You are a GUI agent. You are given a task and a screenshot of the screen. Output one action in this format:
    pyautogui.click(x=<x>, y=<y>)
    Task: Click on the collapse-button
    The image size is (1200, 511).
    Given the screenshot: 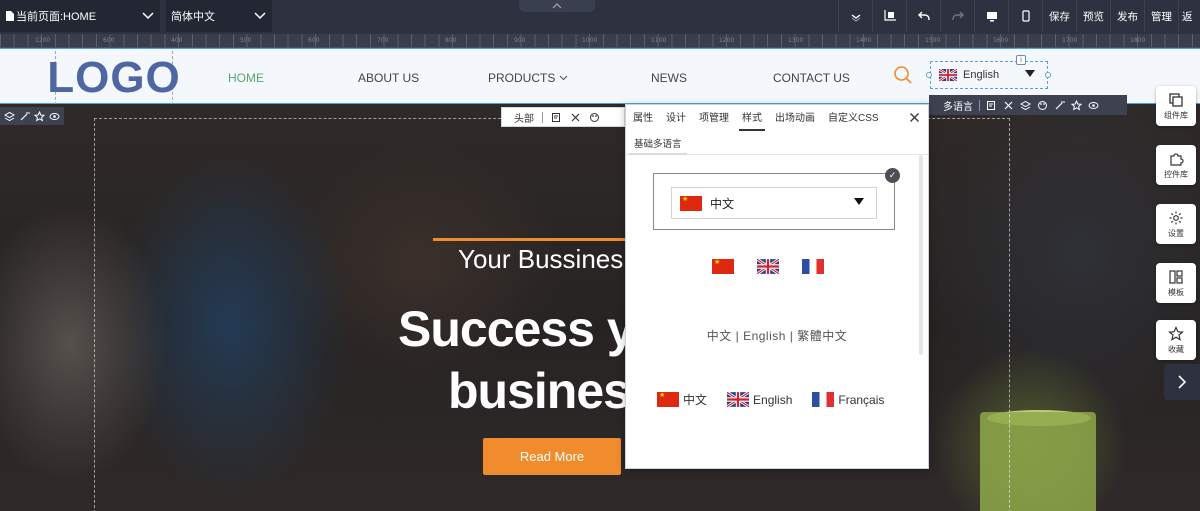 What is the action you would take?
    pyautogui.click(x=855, y=16)
    